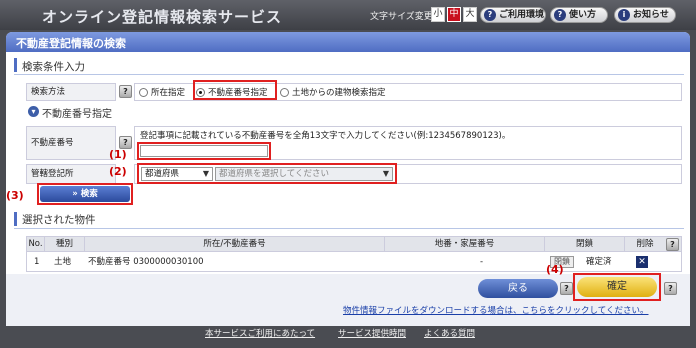 This screenshot has height=348, width=696. Describe the element at coordinates (204, 151) in the screenshot. I see `real-estate-number-input` at that location.